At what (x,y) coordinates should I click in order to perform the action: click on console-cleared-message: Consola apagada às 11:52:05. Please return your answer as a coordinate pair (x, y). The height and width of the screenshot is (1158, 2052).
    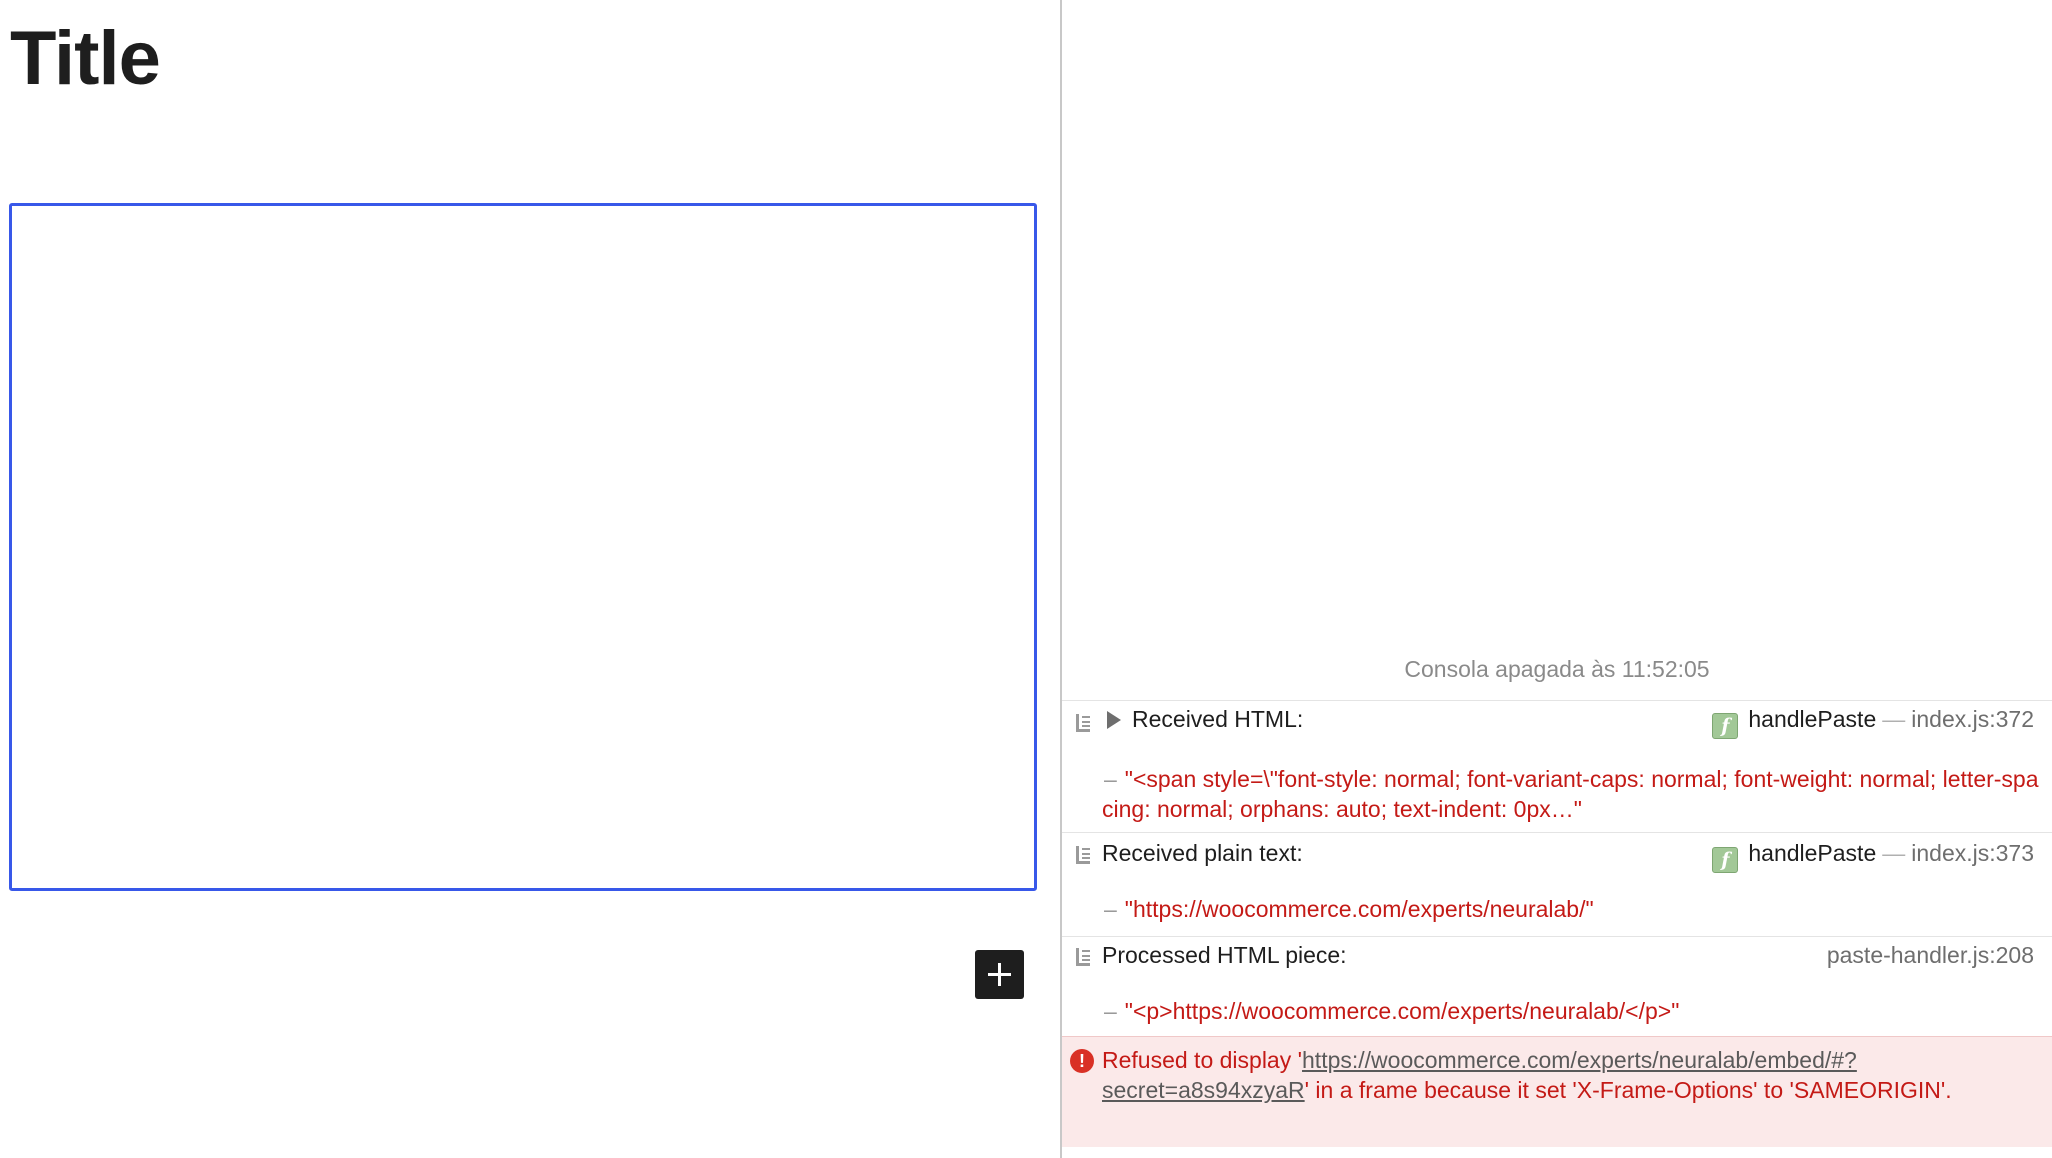
    Looking at the image, I should click on (1557, 669).